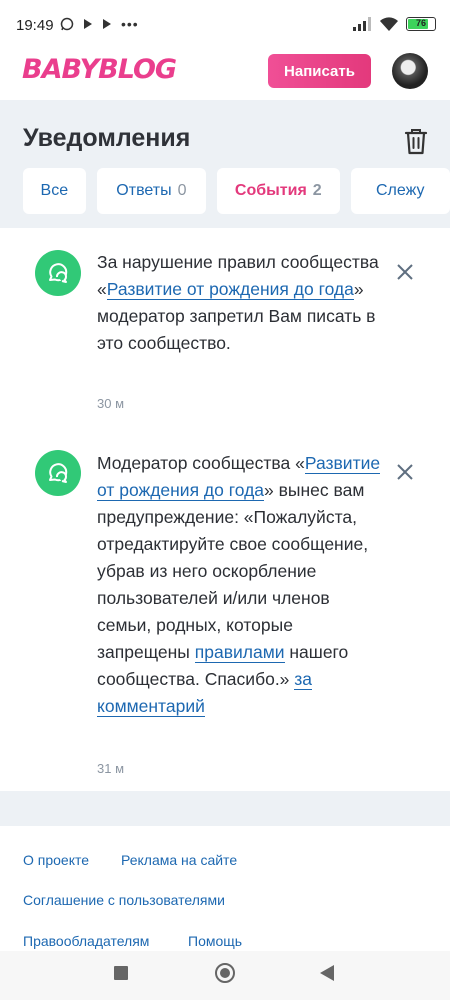  Describe the element at coordinates (225, 24) in the screenshot. I see `status-bar: 19:49 ••• 76` at that location.